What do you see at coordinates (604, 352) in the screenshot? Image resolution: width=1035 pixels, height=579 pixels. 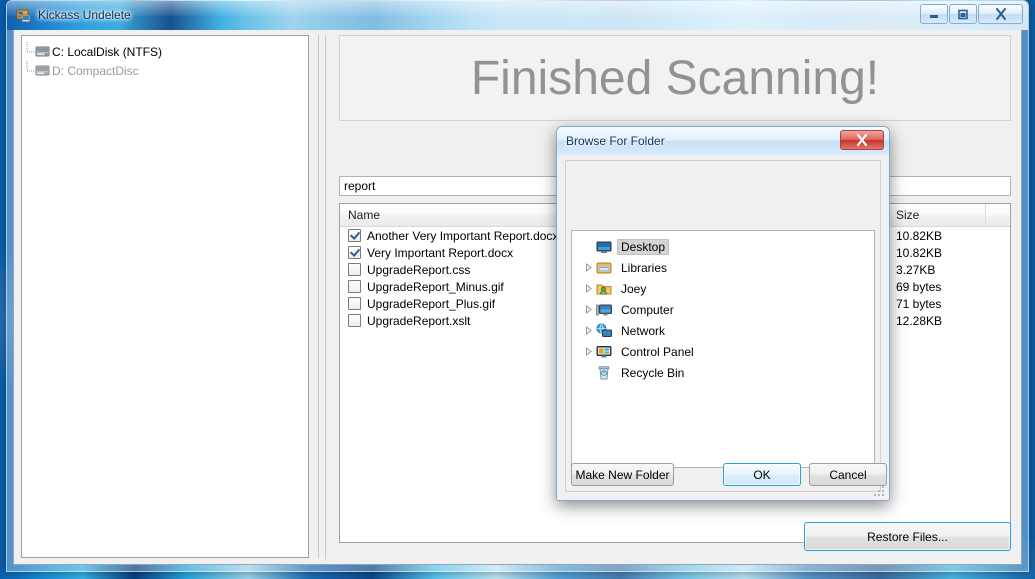 I see `control-panel-icon` at bounding box center [604, 352].